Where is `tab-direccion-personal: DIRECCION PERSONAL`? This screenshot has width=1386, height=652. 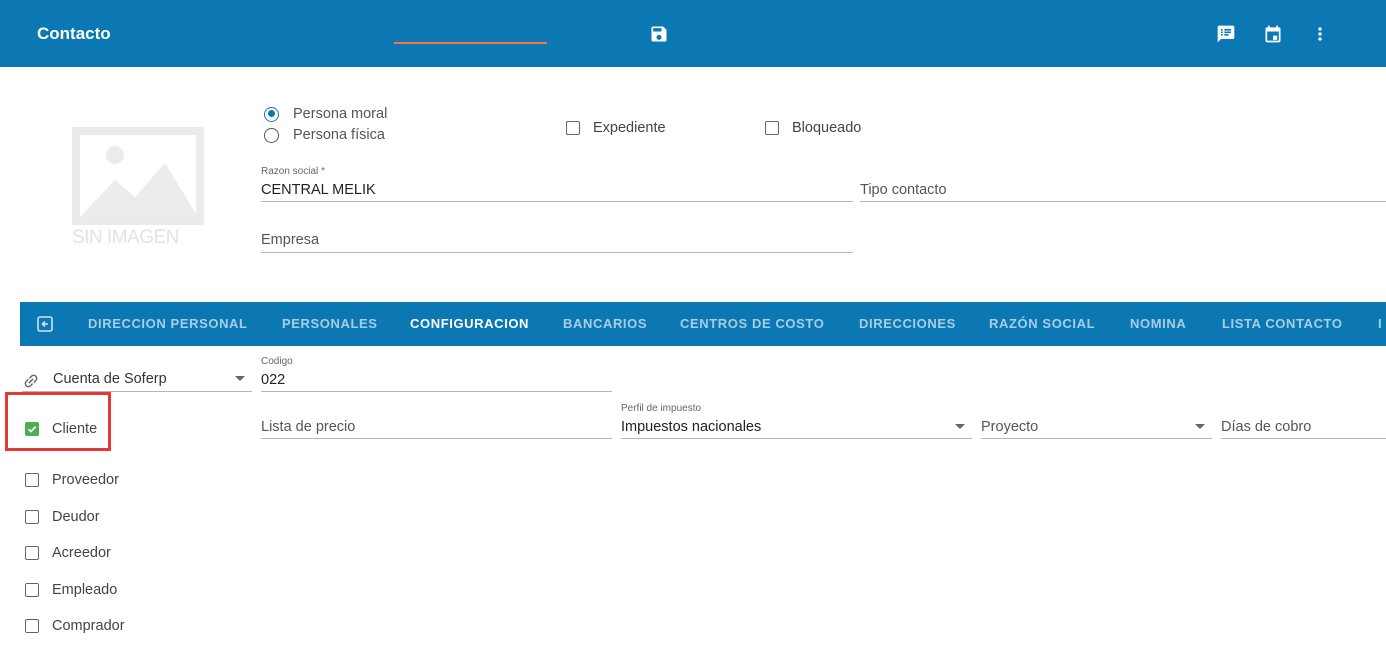 tab-direccion-personal: DIRECCION PERSONAL is located at coordinates (168, 324).